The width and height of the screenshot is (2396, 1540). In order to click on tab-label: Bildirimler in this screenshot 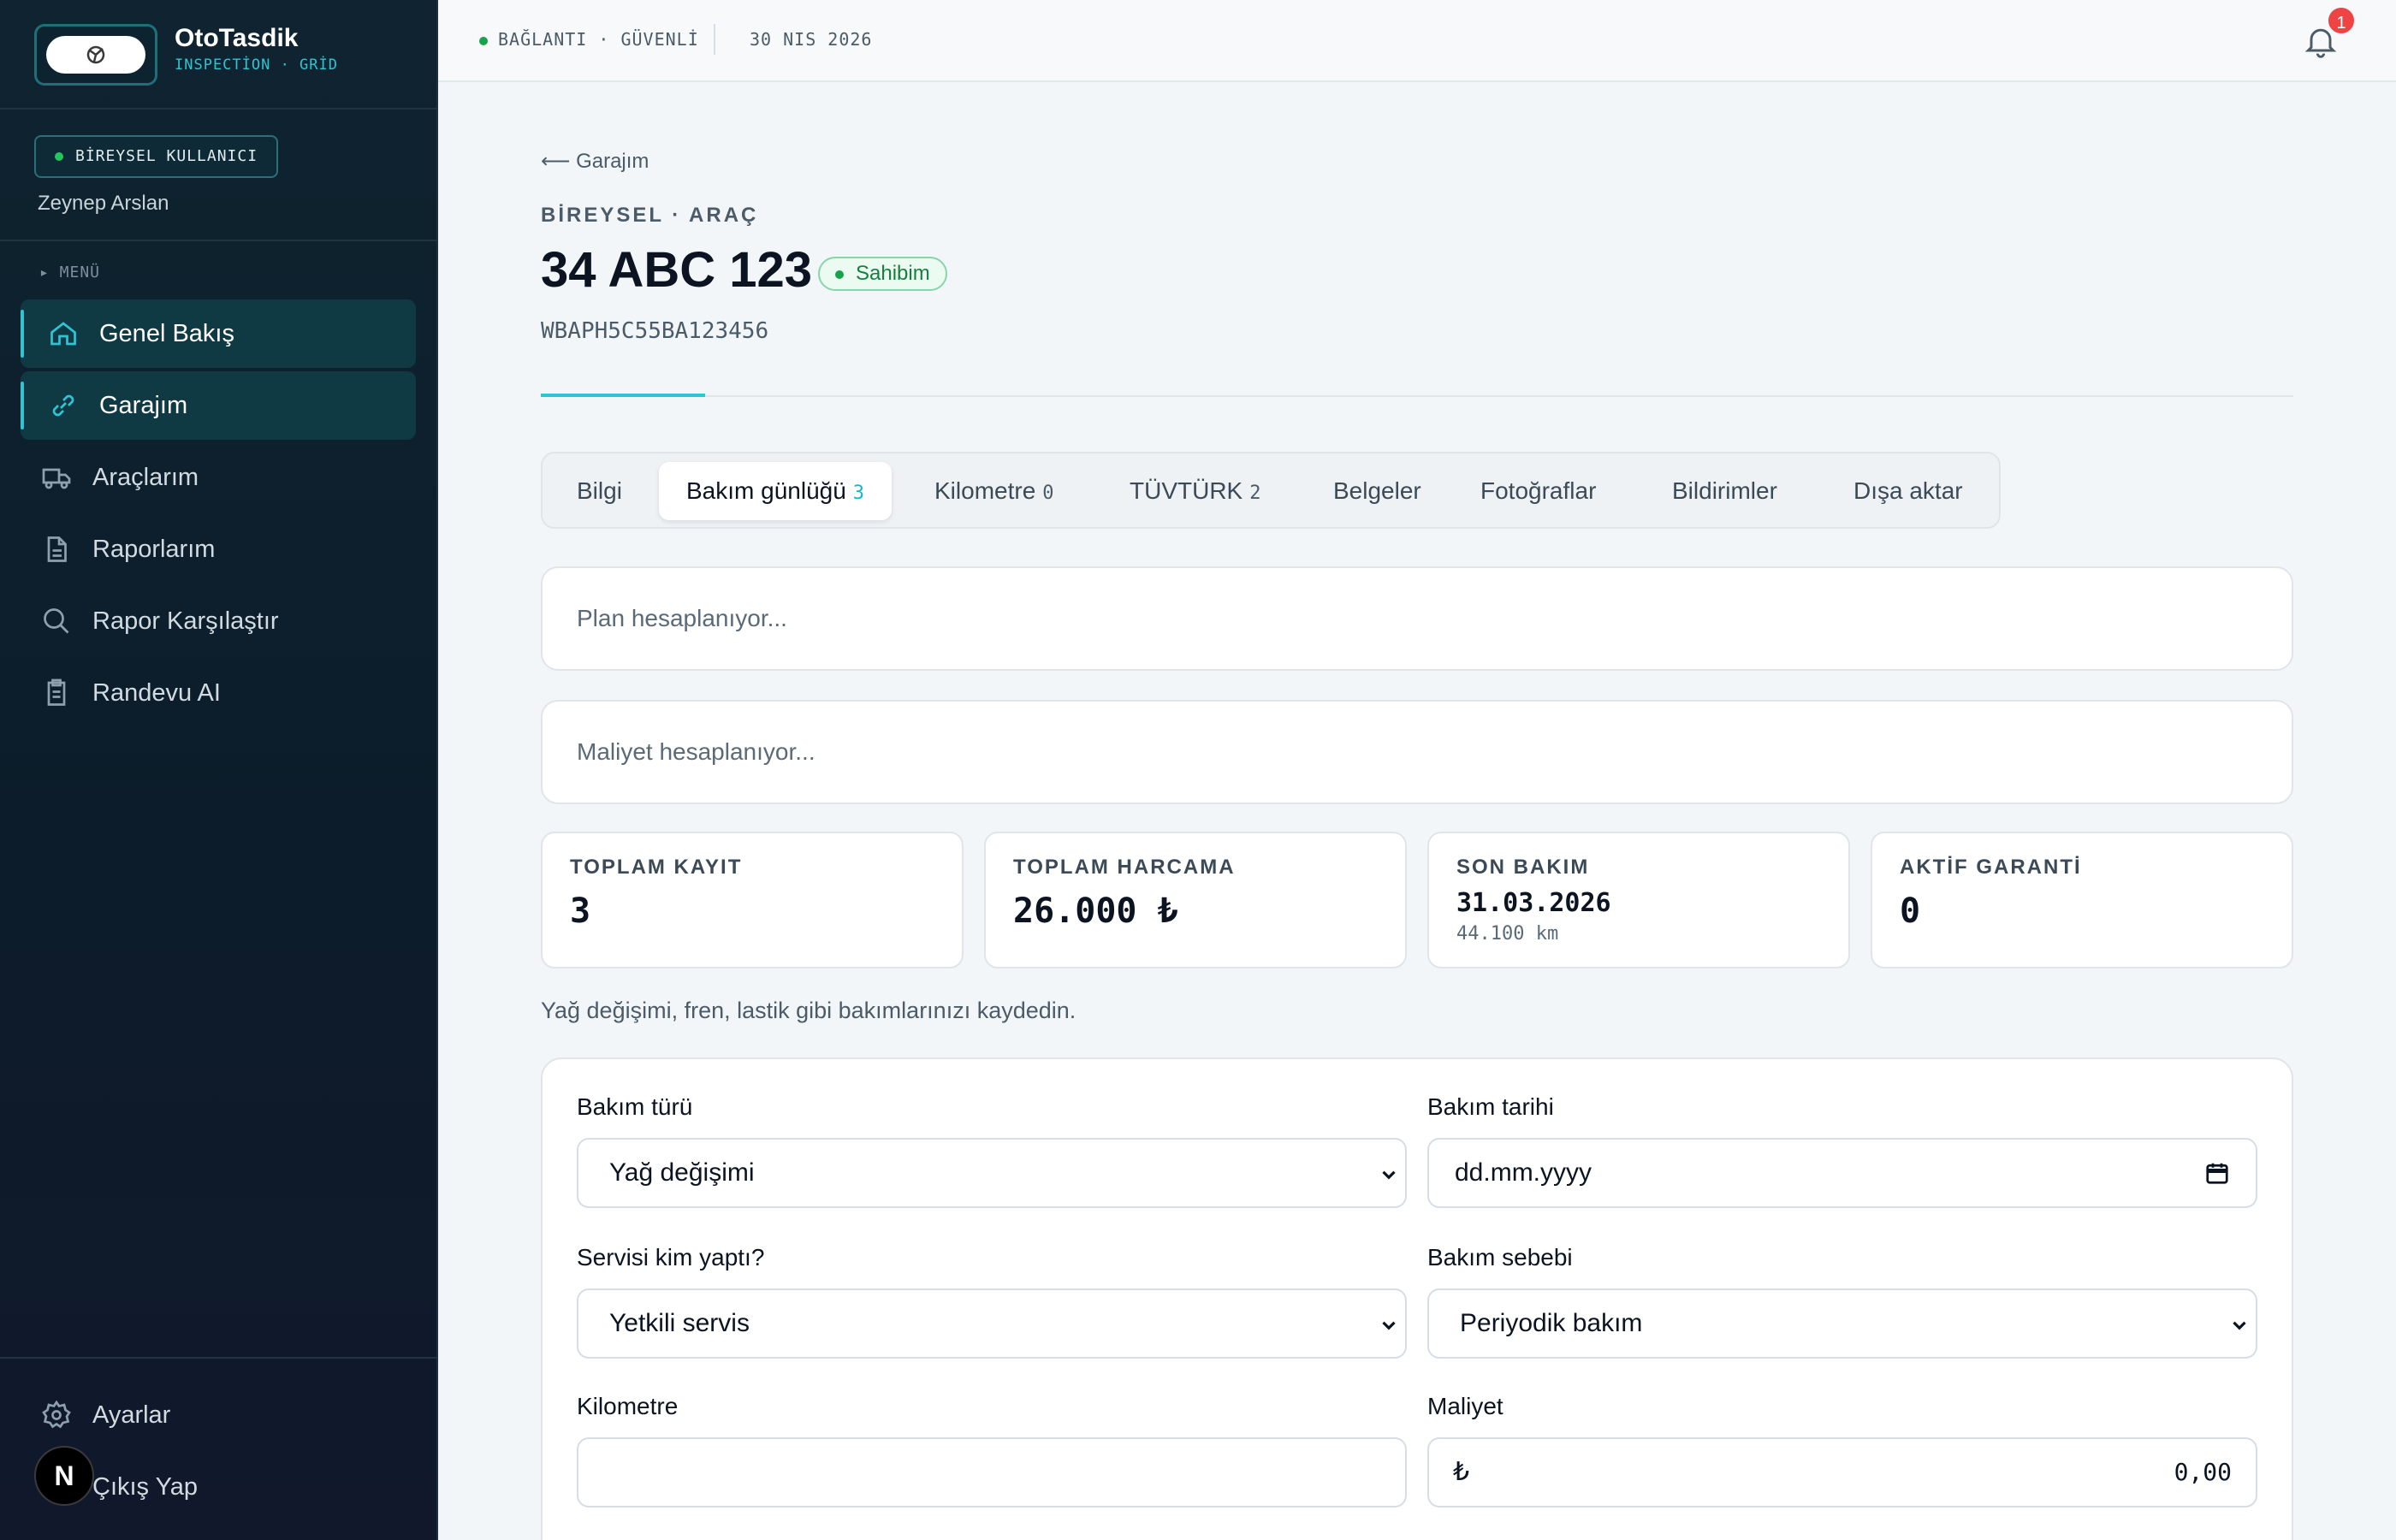, I will do `click(1725, 490)`.